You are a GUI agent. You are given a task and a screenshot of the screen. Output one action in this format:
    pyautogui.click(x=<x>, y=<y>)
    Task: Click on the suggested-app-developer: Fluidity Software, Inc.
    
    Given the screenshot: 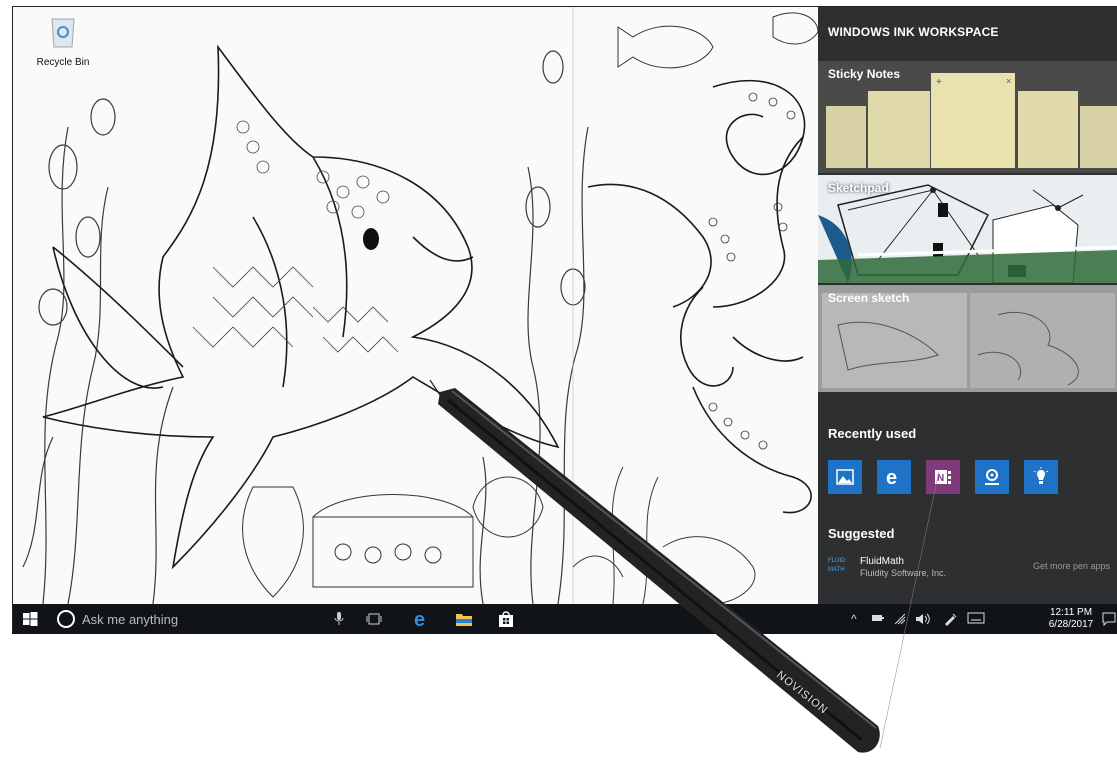 What is the action you would take?
    pyautogui.click(x=903, y=573)
    